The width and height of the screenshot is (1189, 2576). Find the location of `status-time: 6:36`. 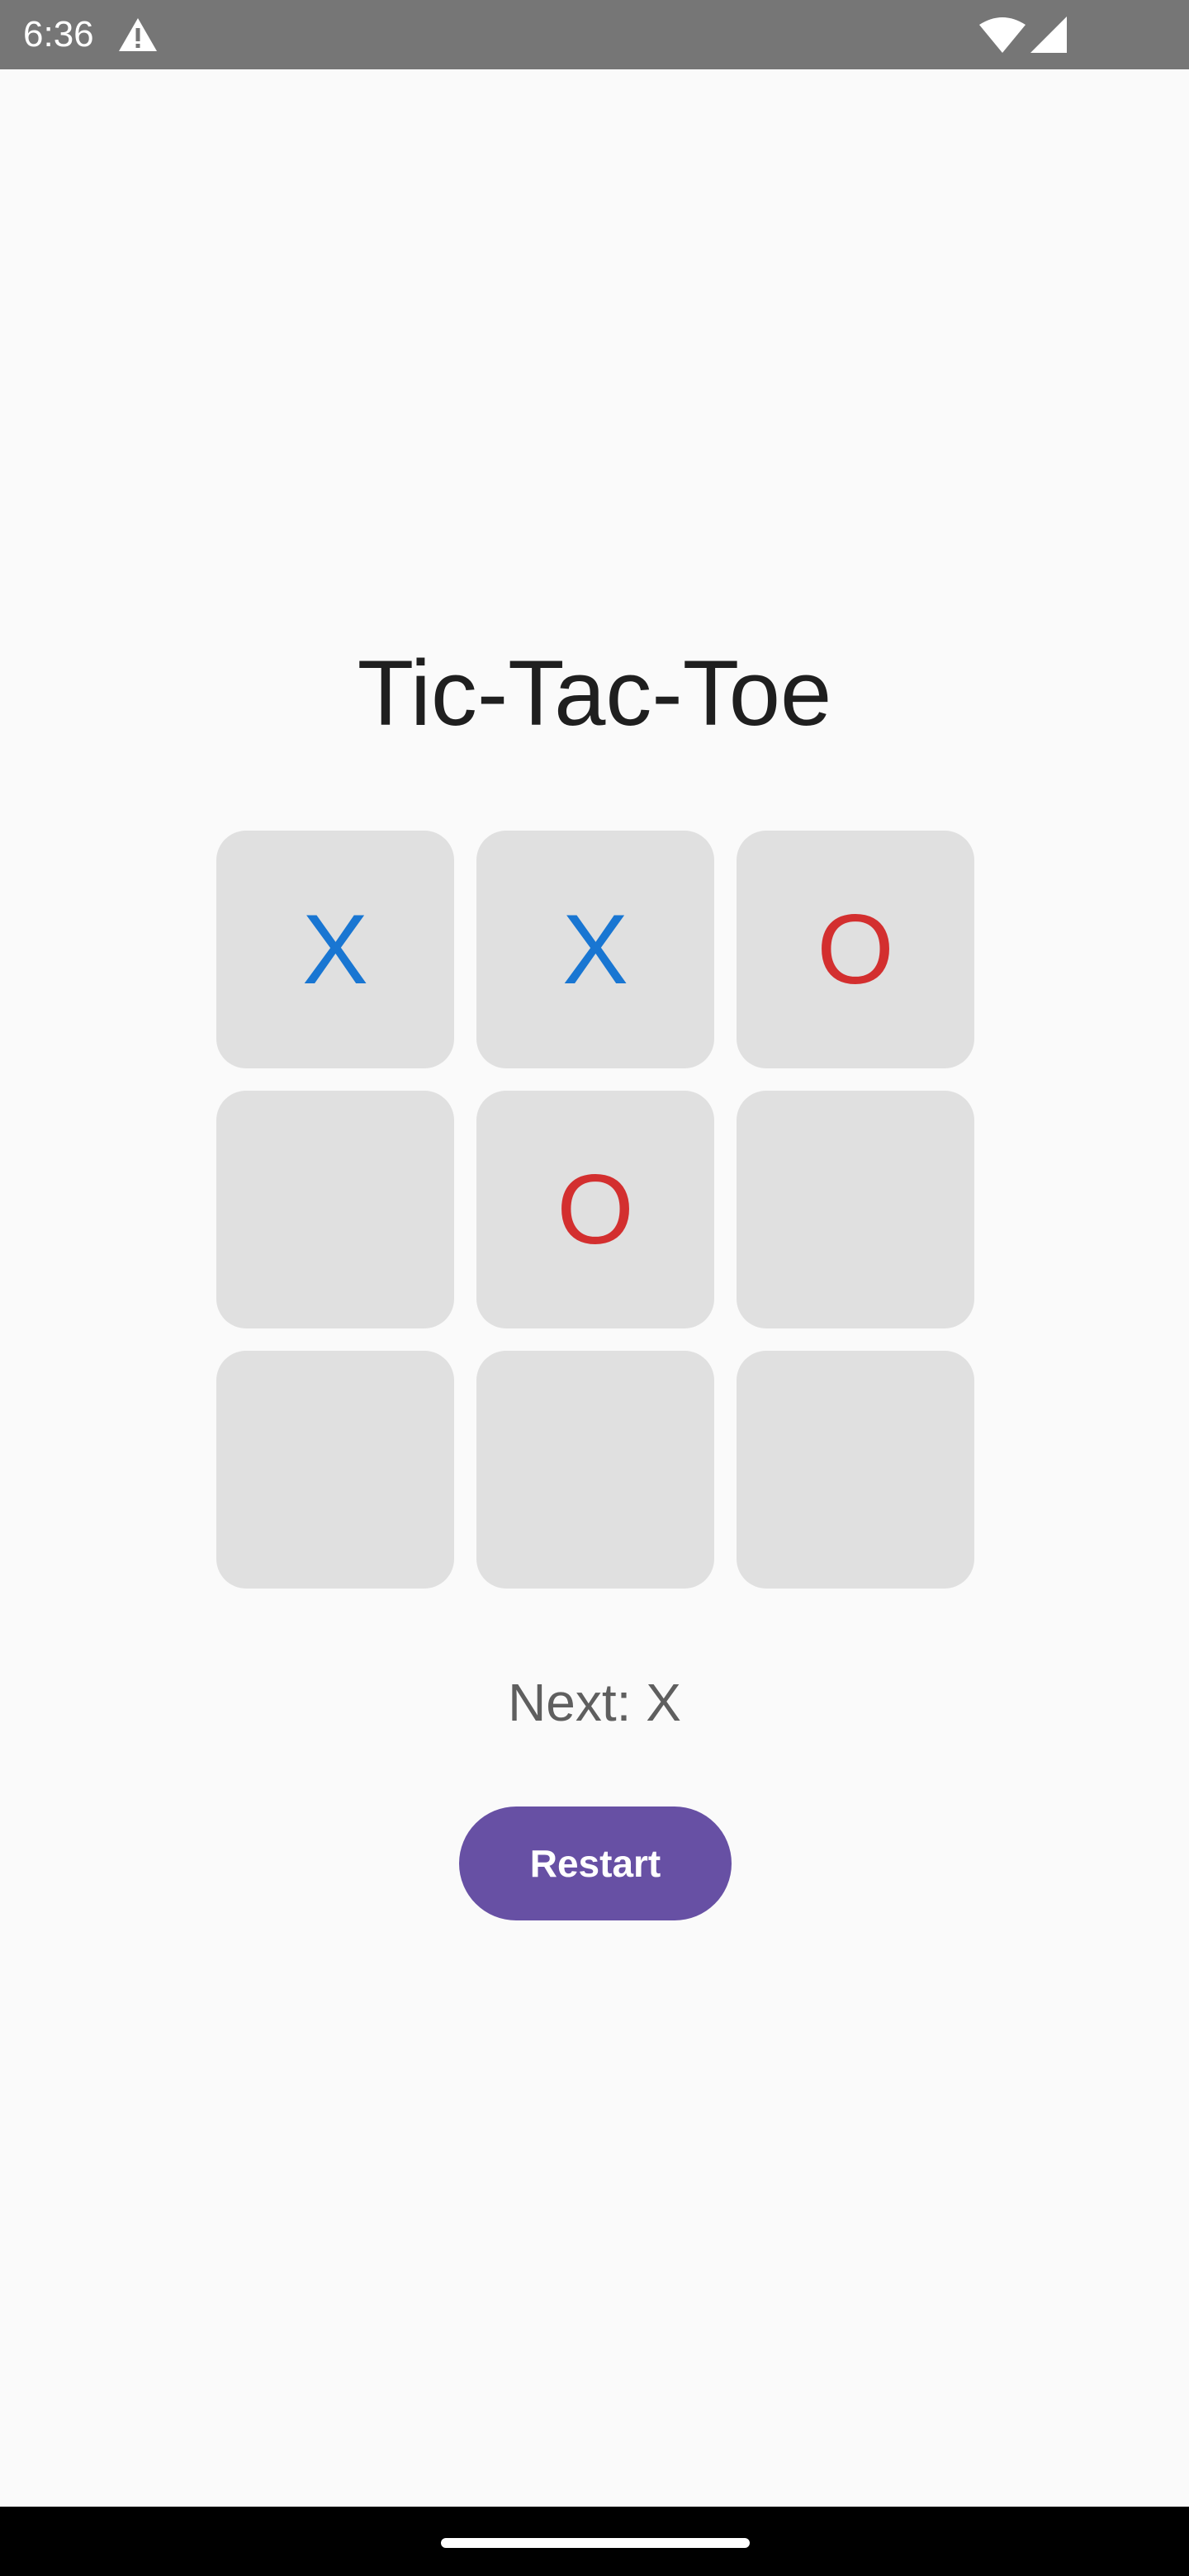

status-time: 6:36 is located at coordinates (58, 34).